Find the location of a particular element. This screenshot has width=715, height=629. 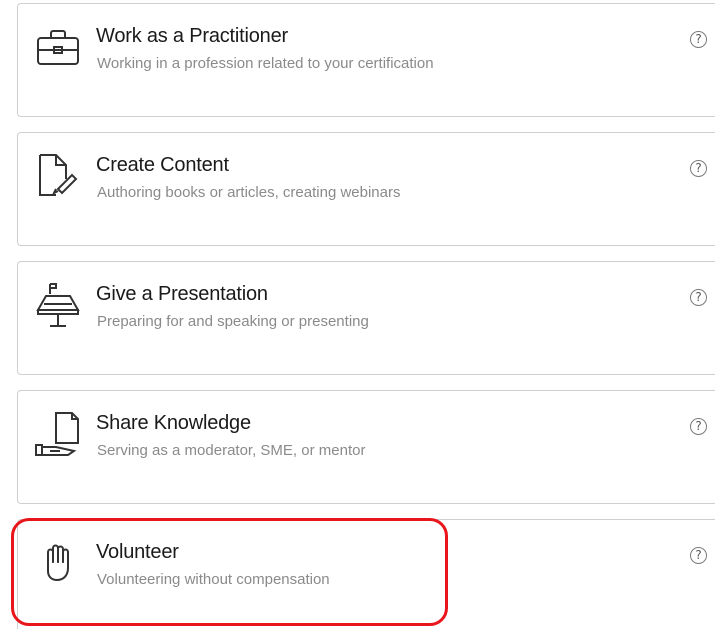

activity-title: Share Knowledge is located at coordinates (173, 423).